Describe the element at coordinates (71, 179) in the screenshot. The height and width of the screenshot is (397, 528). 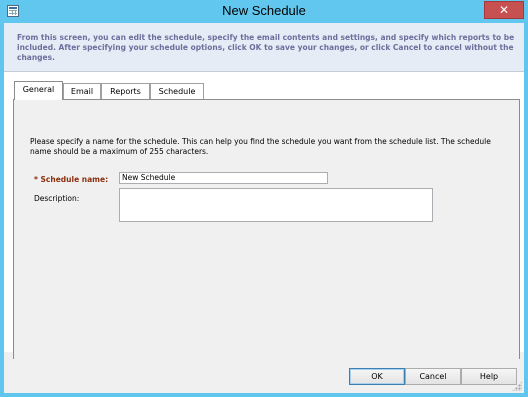
I see `schedule-name-label: * Schedule name:` at that location.